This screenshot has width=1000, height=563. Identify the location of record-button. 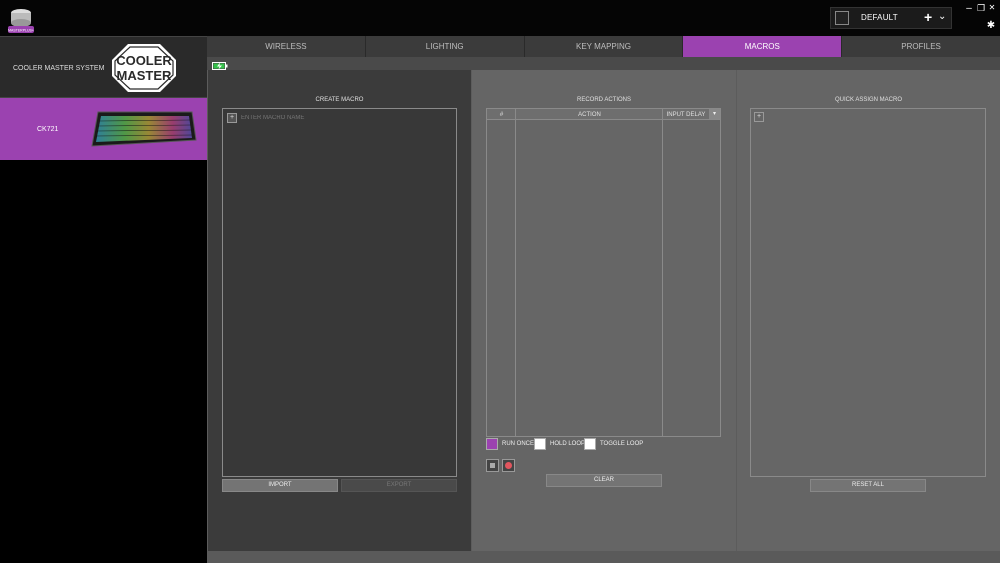
(508, 465).